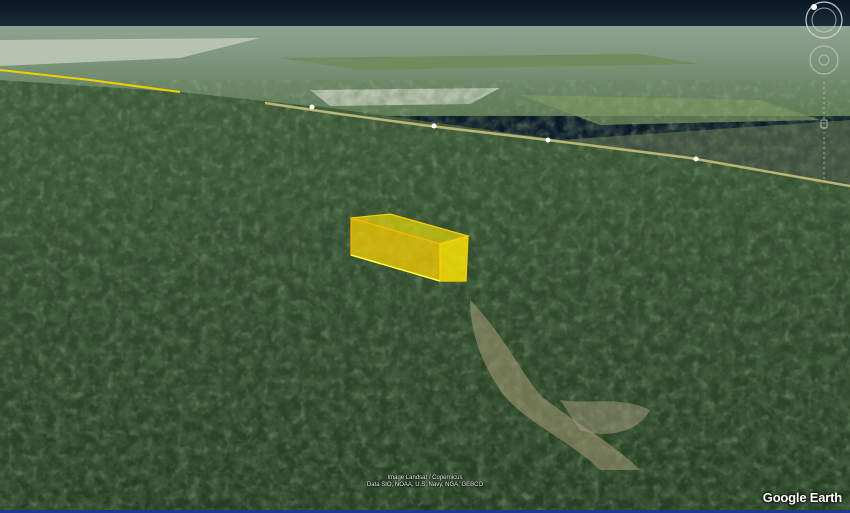 This screenshot has height=513, width=850. Describe the element at coordinates (425, 15) in the screenshot. I see `sky` at that location.